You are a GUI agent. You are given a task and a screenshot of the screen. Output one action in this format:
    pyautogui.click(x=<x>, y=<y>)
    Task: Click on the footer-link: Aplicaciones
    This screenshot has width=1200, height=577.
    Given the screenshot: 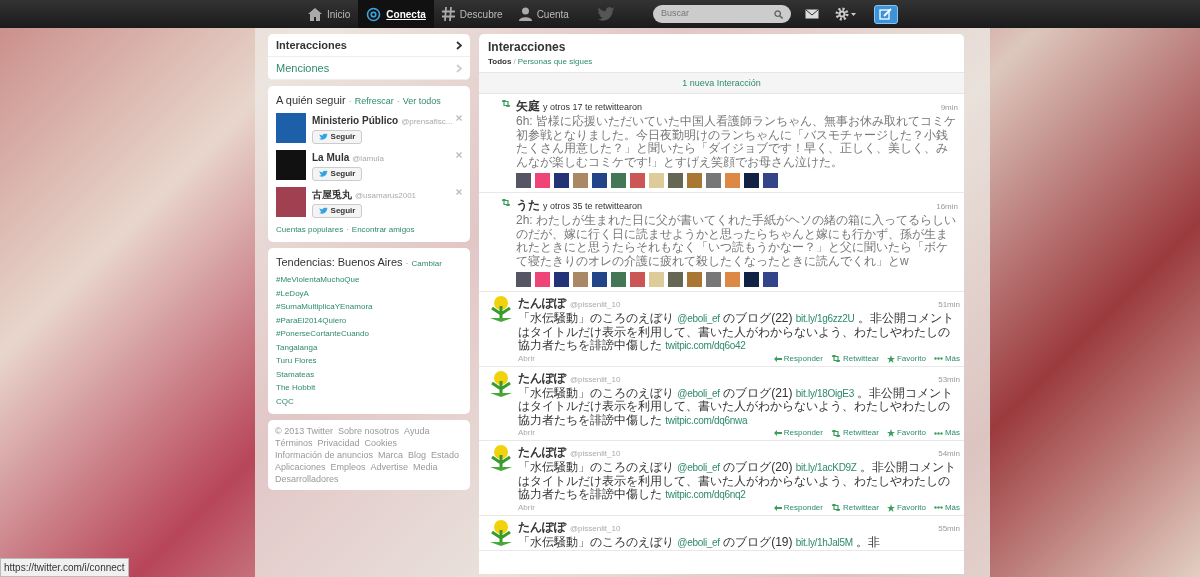 What is the action you would take?
    pyautogui.click(x=300, y=467)
    